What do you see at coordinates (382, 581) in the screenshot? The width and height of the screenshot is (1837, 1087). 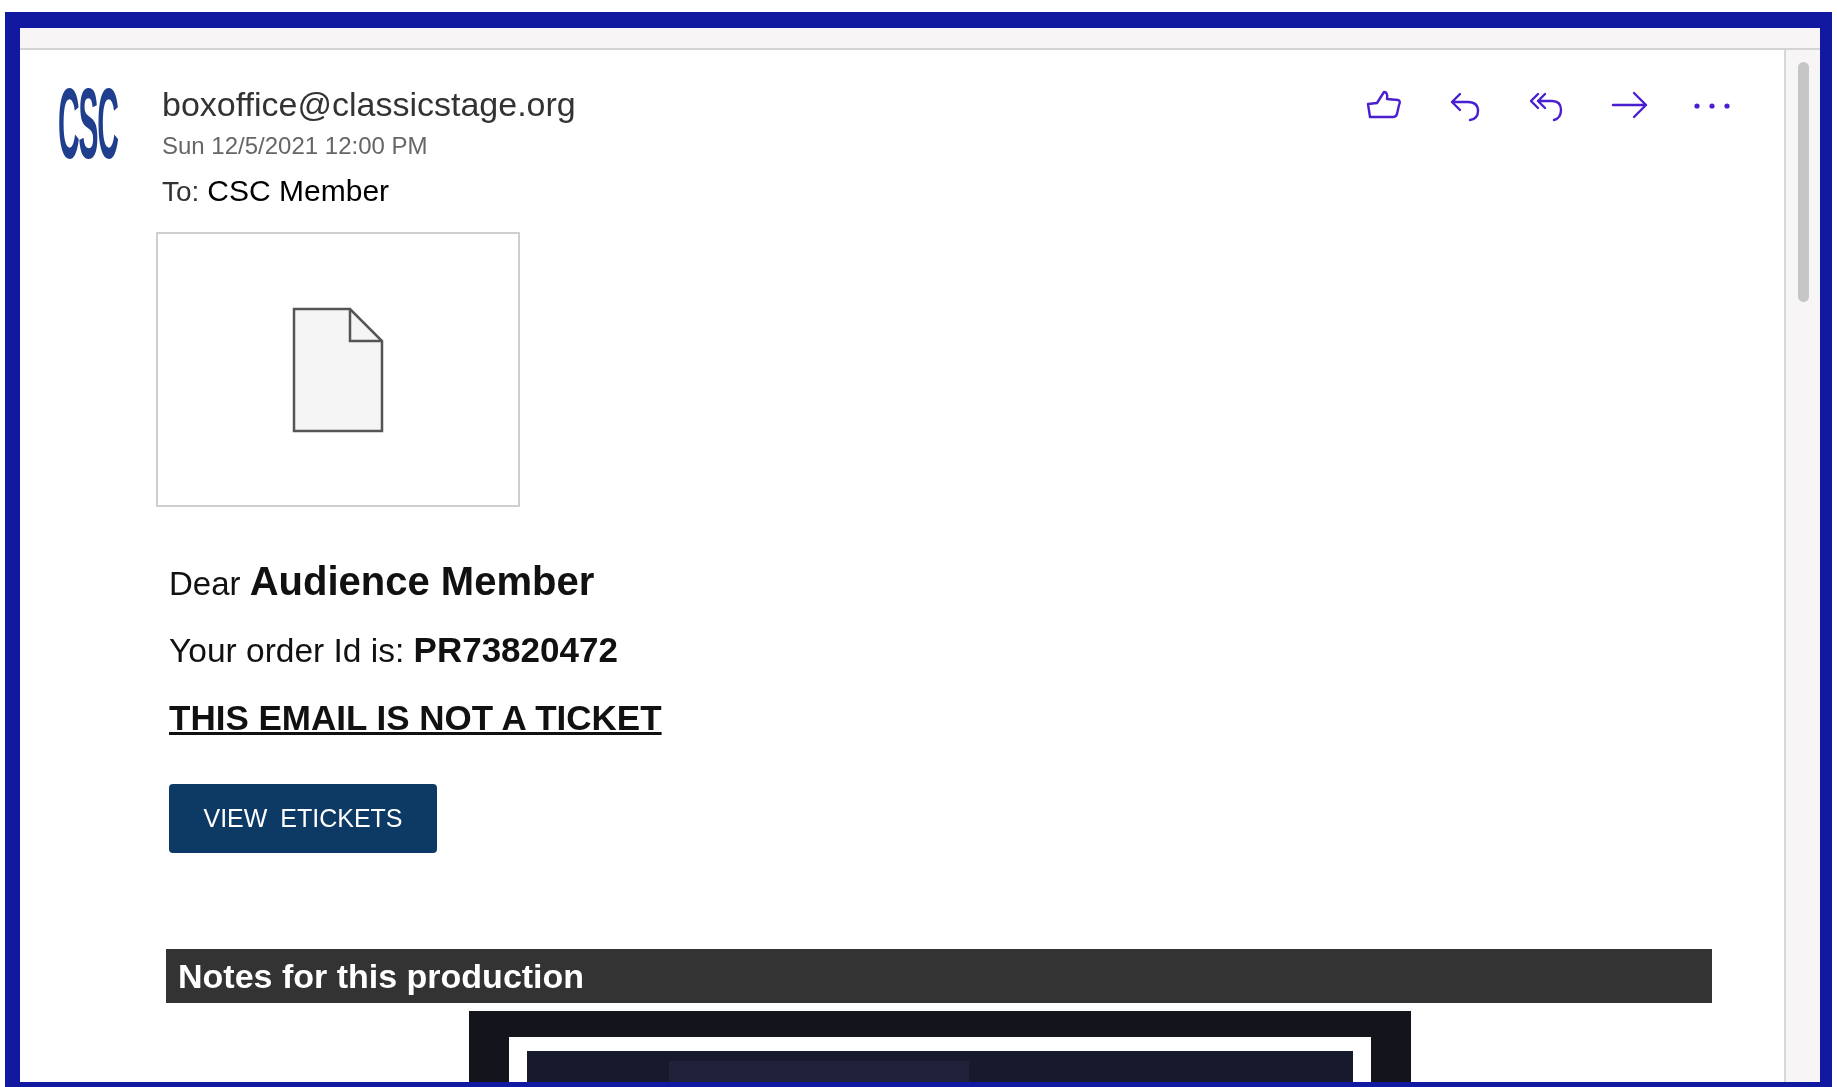 I see `greeting-text: Dear Audience Member` at bounding box center [382, 581].